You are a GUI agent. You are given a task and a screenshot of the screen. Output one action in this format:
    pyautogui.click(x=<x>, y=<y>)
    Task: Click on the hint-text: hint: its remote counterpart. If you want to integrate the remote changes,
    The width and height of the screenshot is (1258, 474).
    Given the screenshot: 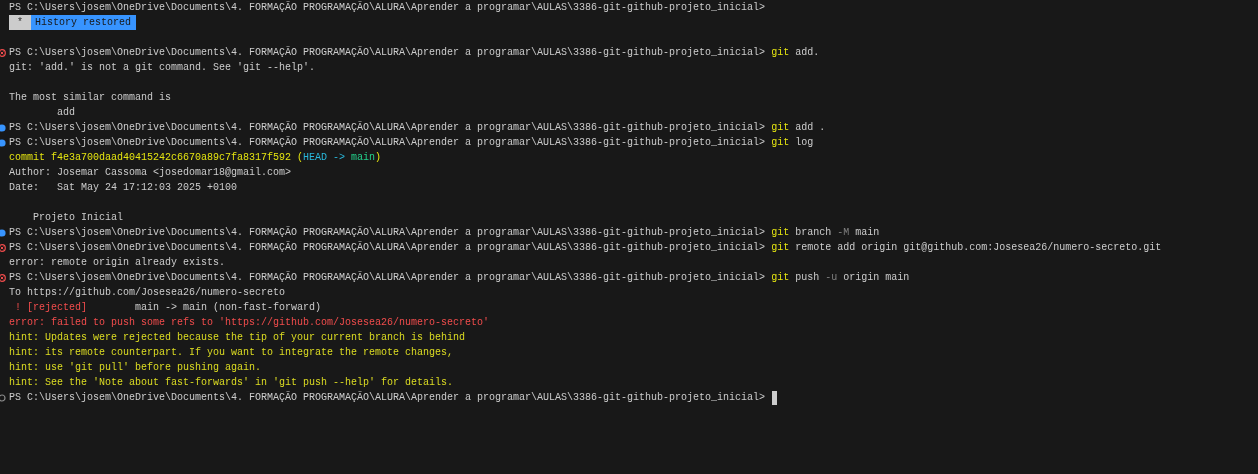 What is the action you would take?
    pyautogui.click(x=231, y=353)
    